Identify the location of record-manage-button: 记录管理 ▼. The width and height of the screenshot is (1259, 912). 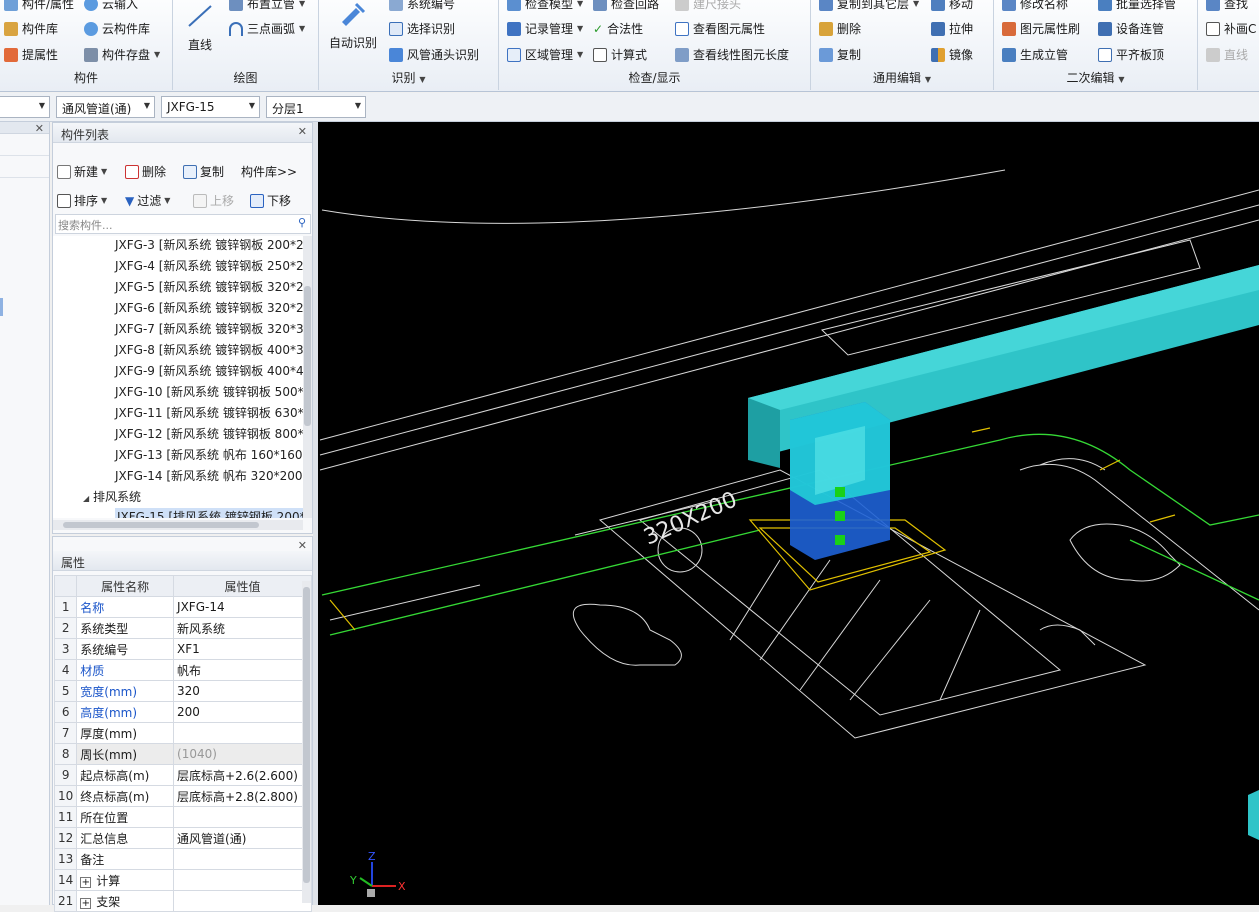
(545, 28).